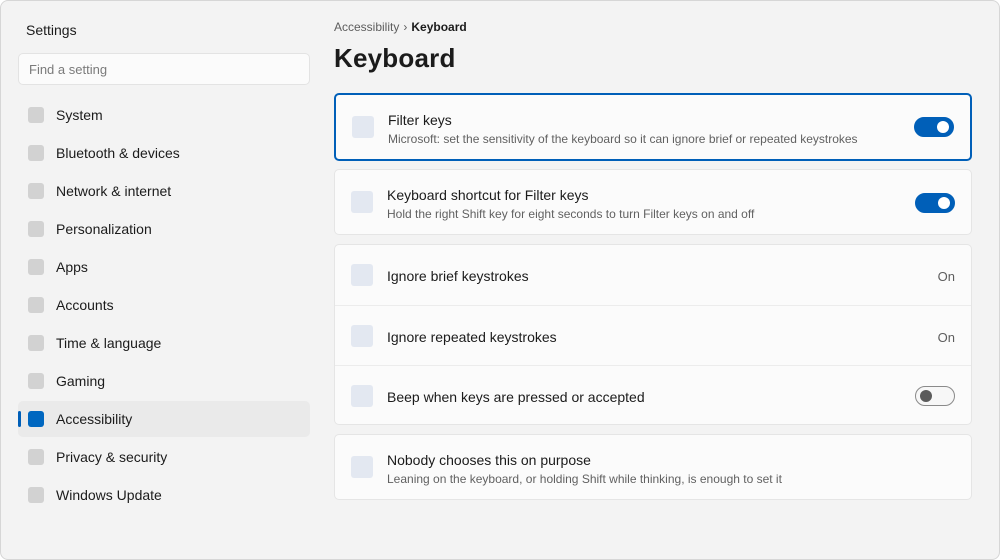 The image size is (1000, 560). Describe the element at coordinates (164, 343) in the screenshot. I see `sidebar-item-time-language: Time & language` at that location.